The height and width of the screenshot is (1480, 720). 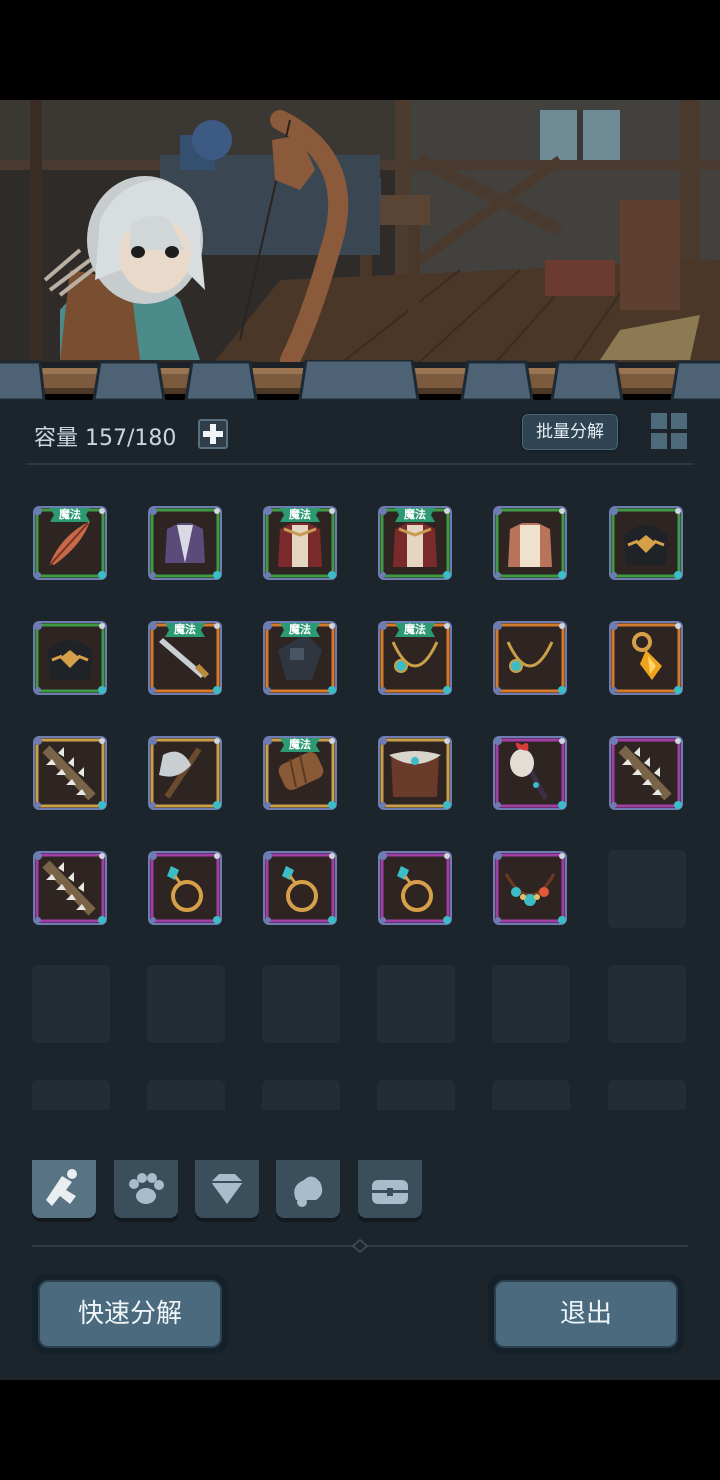 I want to click on batch-decompose-button: 批量分解, so click(x=570, y=432).